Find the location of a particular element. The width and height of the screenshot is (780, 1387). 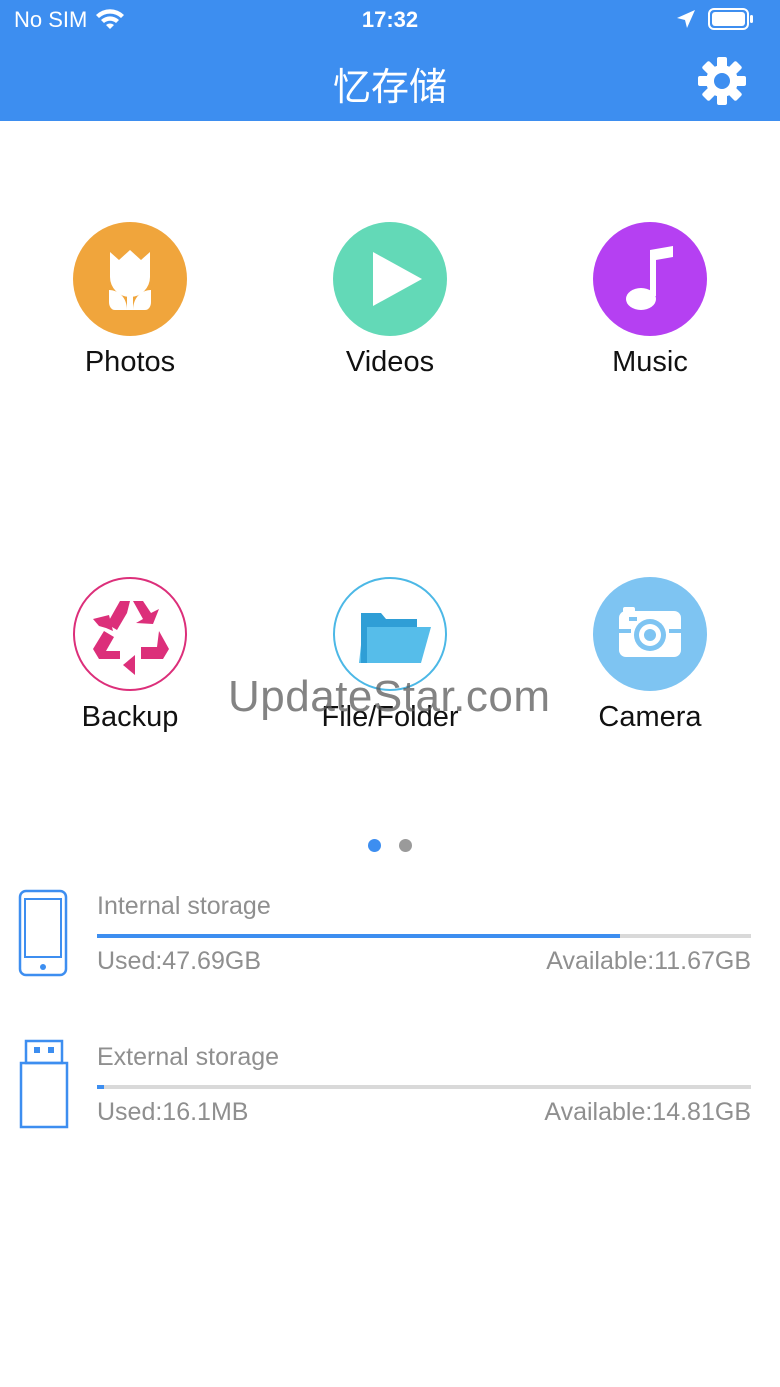

play-icon is located at coordinates (397, 279).